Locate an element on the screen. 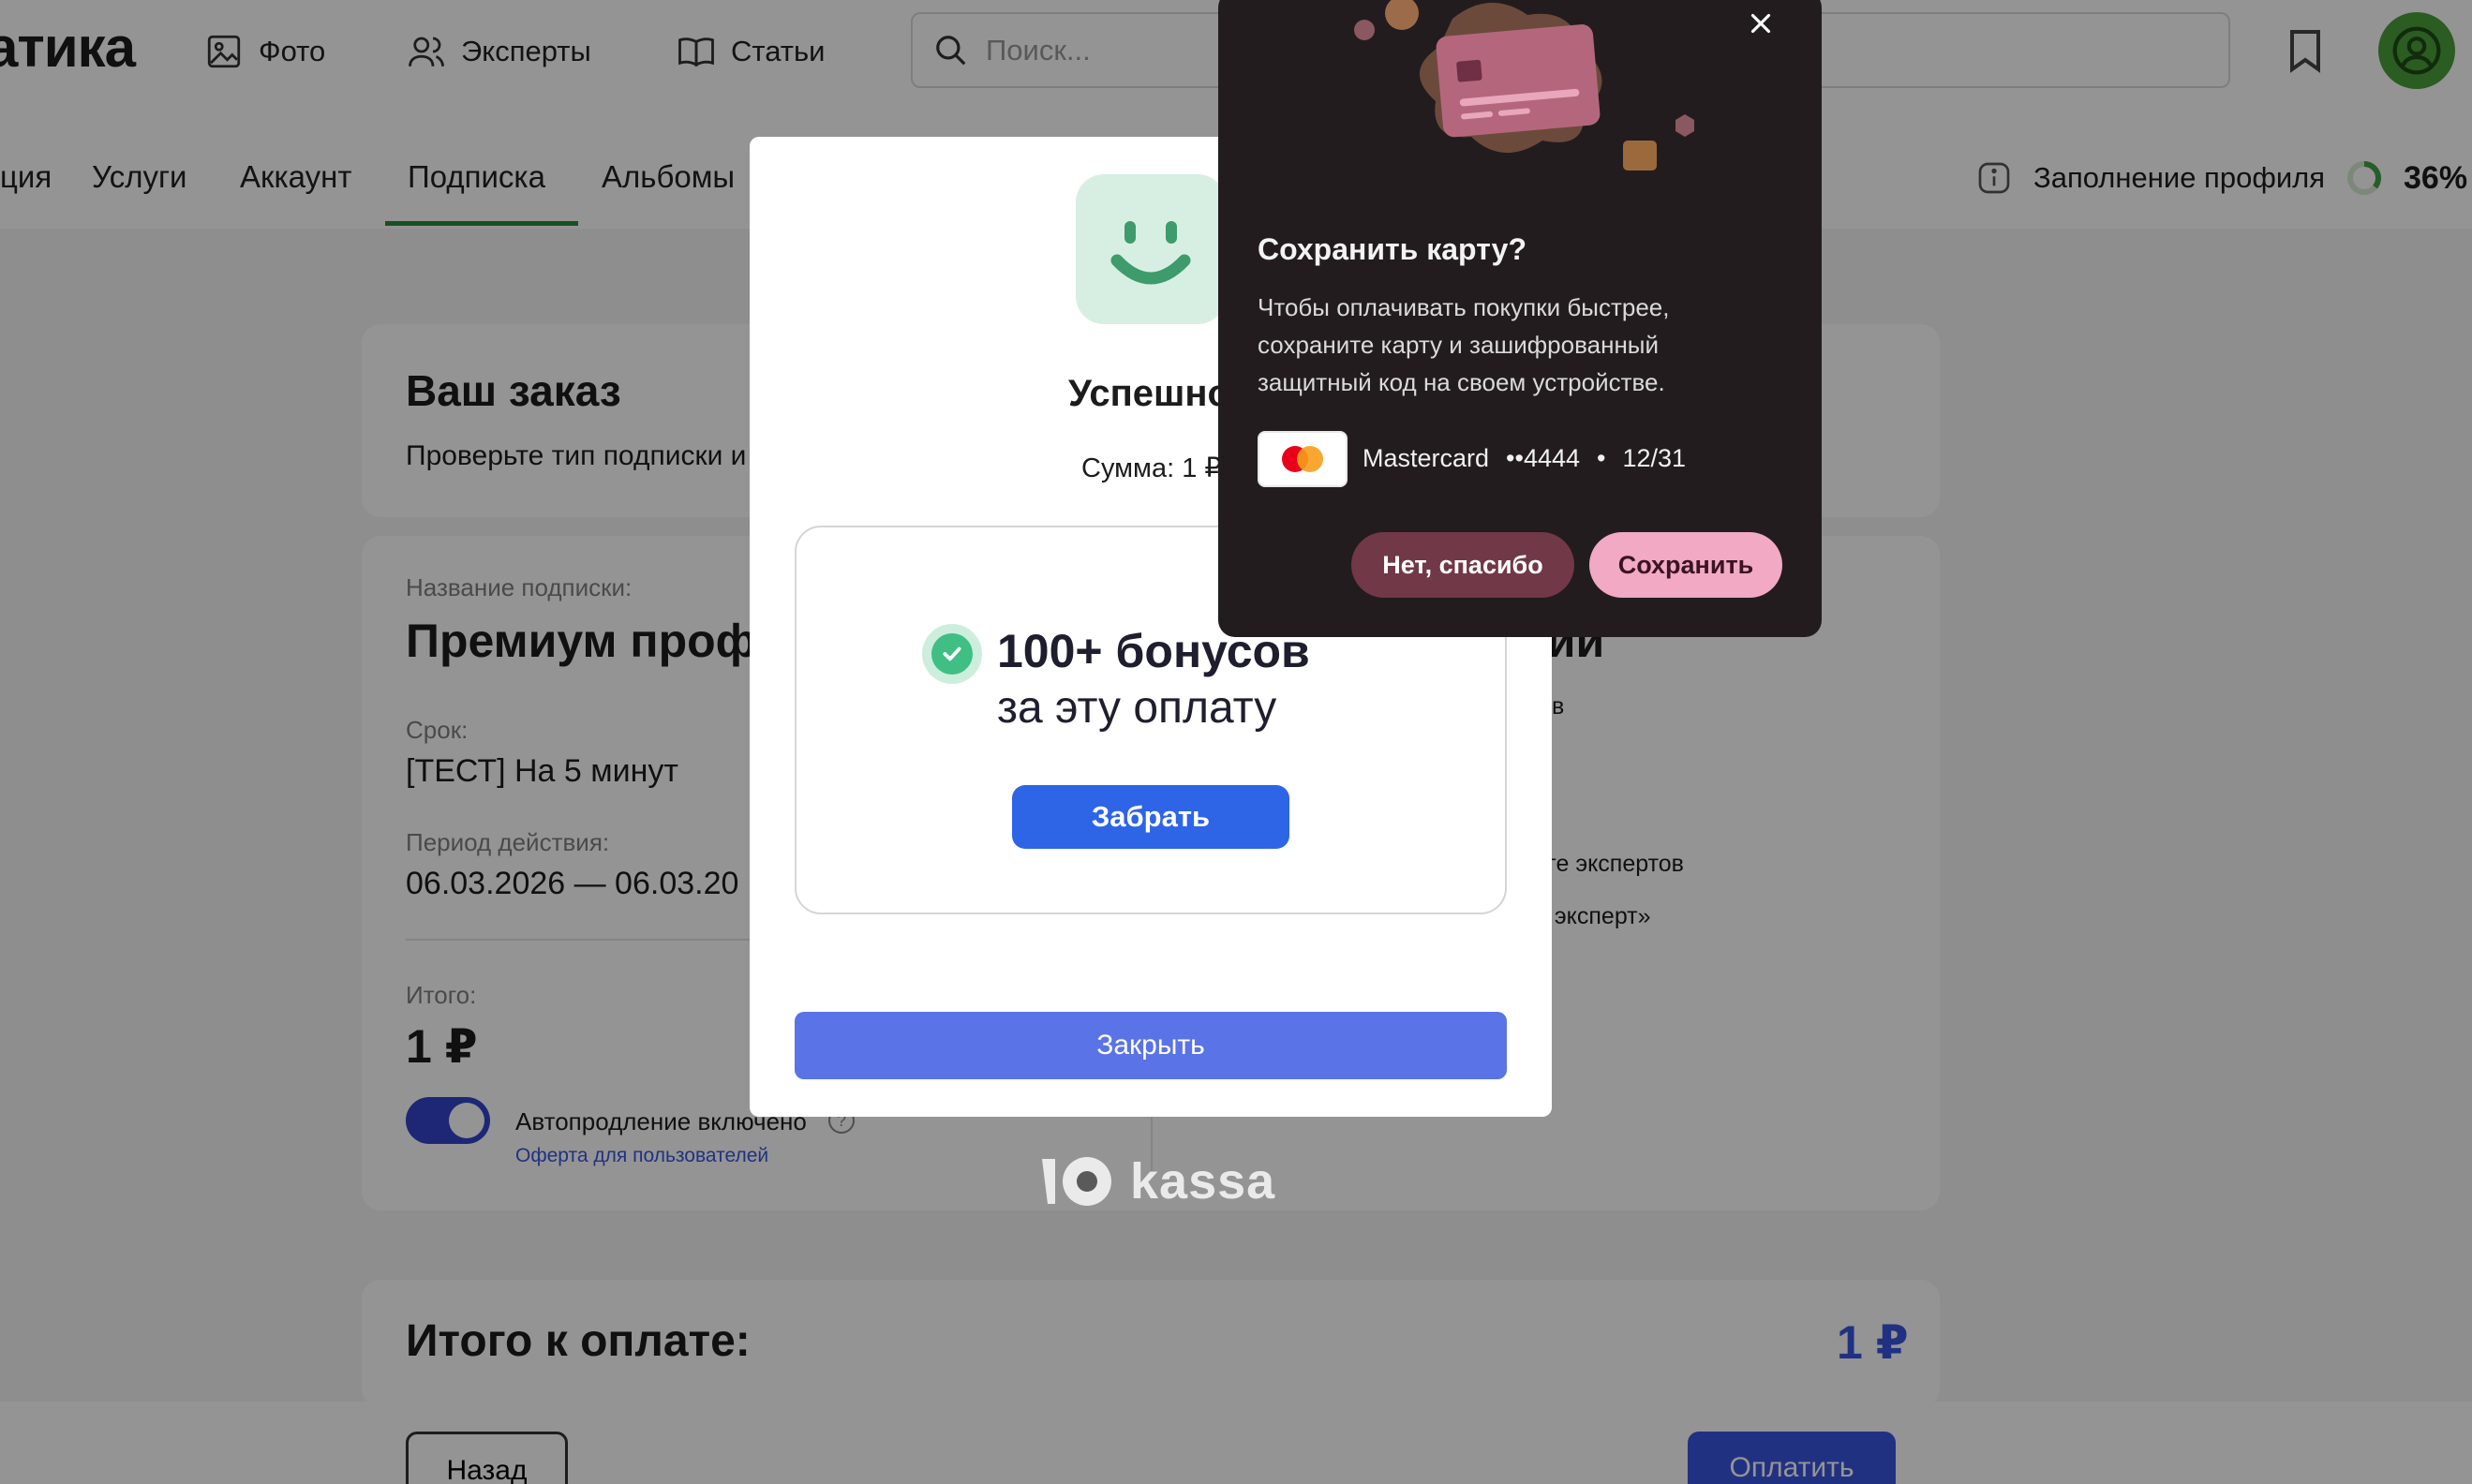  yookassa-logo: kassa is located at coordinates (1156, 1181).